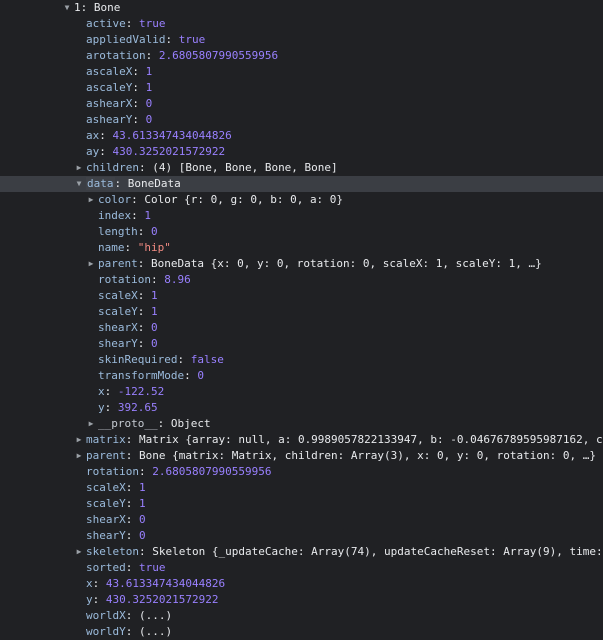  I want to click on tree-row: appliedValid: true, so click(301, 40).